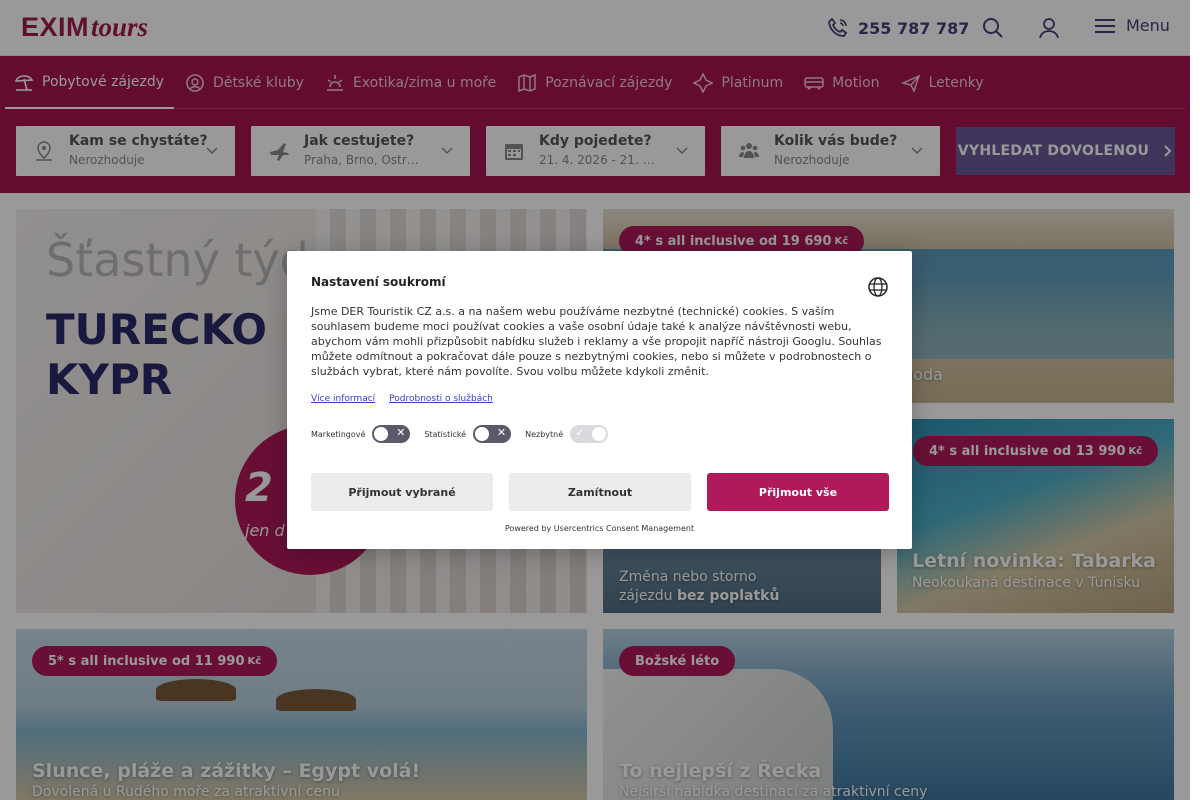  Describe the element at coordinates (600, 492) in the screenshot. I see `reject-button: Zamítnout` at that location.